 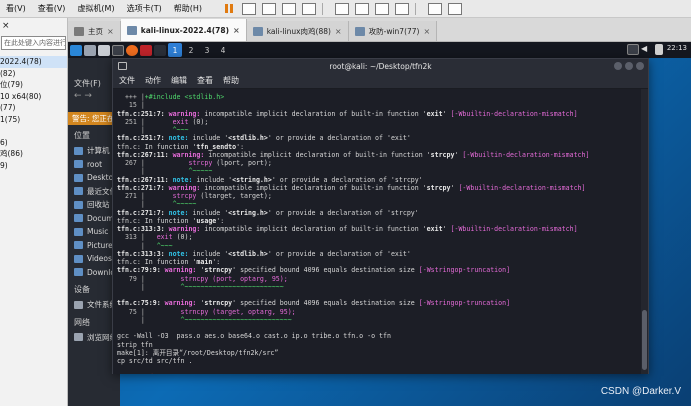 I want to click on dropdown-icon, so click(x=160, y=50).